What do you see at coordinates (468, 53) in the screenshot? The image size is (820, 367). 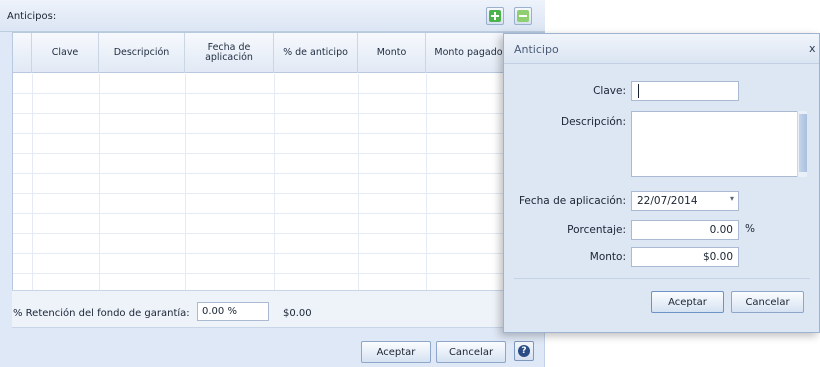 I see `column-header-monto-pagado: Monto pagado` at bounding box center [468, 53].